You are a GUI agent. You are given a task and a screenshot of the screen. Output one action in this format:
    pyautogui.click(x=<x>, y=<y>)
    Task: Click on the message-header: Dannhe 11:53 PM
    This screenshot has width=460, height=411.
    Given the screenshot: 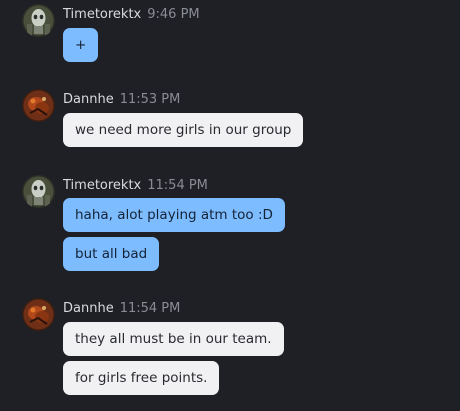 What is the action you would take?
    pyautogui.click(x=121, y=100)
    